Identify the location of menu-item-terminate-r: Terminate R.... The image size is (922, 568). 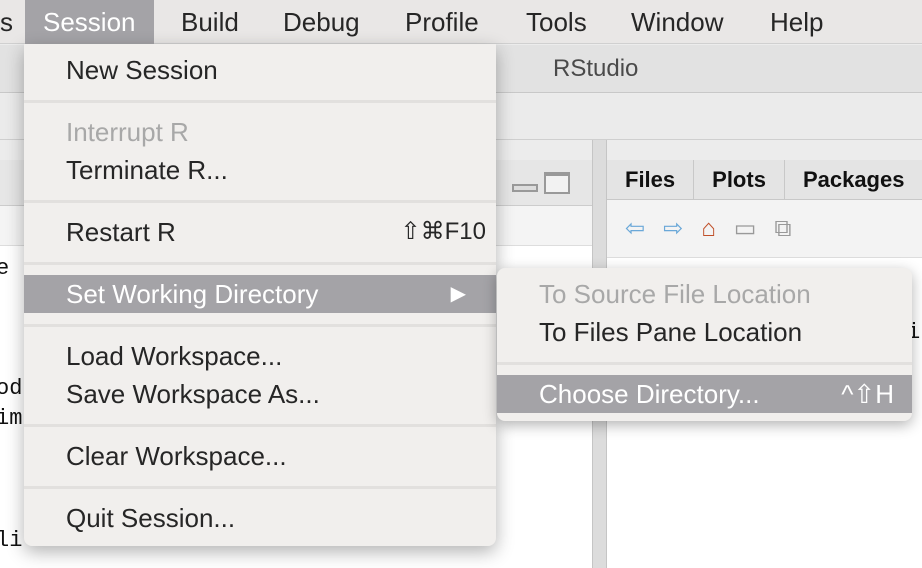
(260, 170).